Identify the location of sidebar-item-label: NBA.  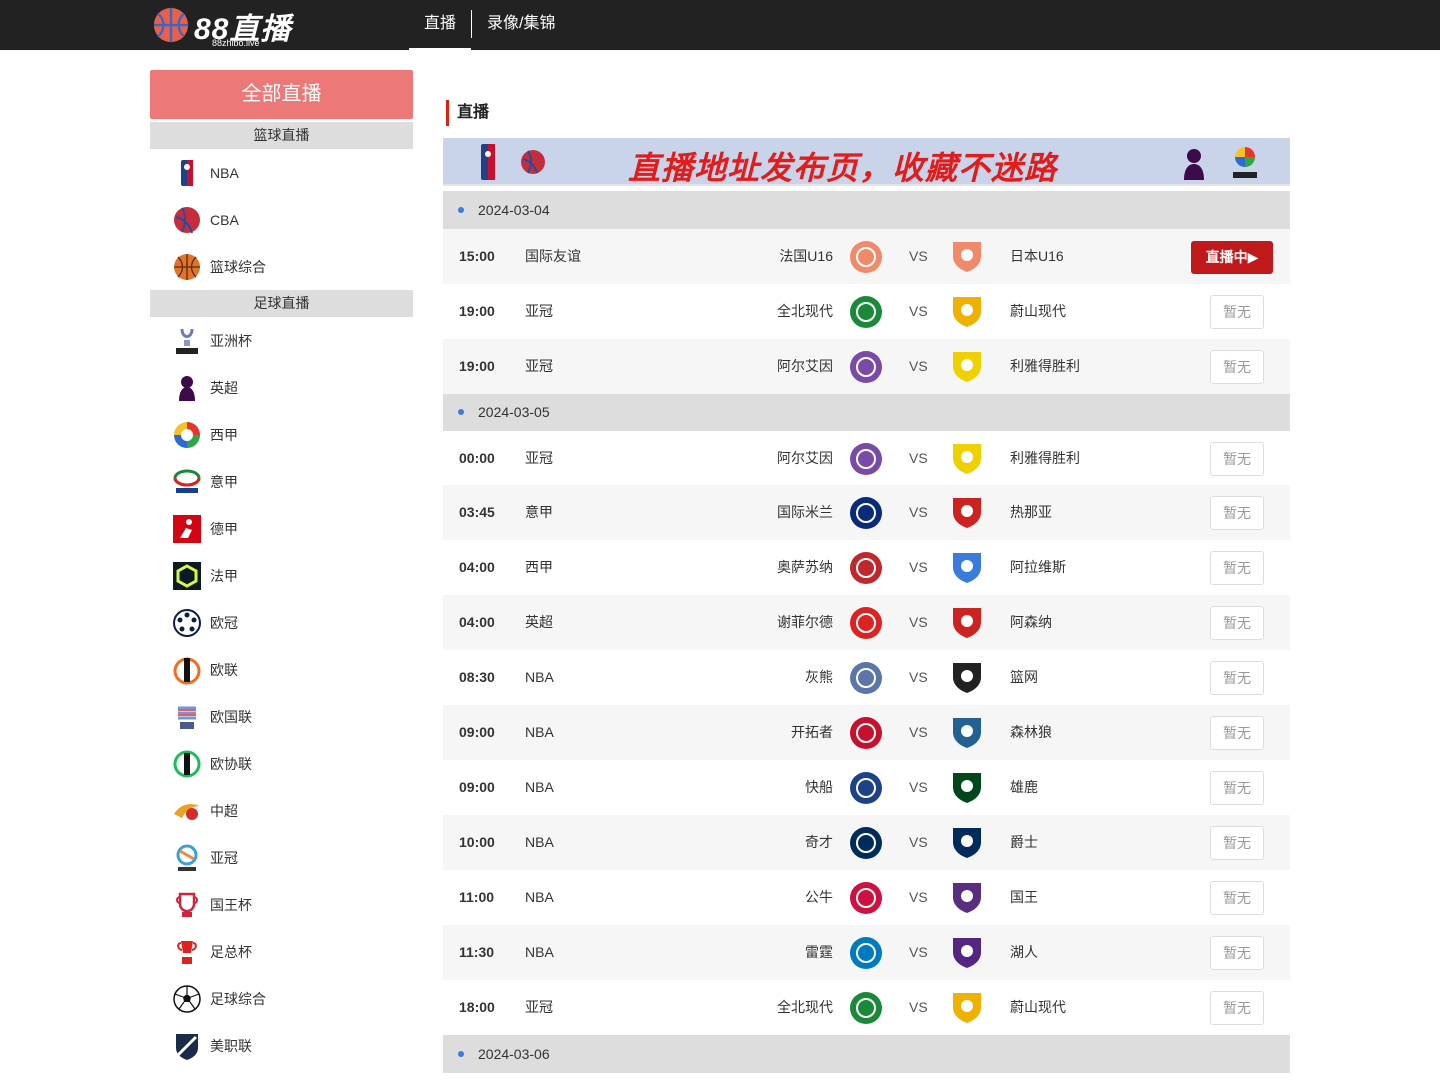
(224, 172).